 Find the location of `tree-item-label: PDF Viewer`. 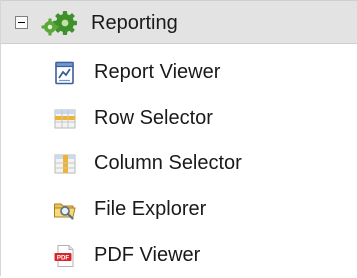

tree-item-label: PDF Viewer is located at coordinates (147, 255).